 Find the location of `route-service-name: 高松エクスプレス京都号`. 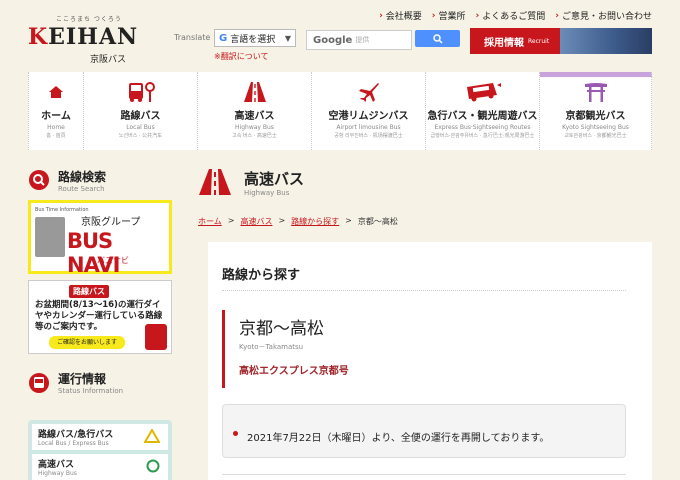

route-service-name: 高松エクスプレス京都号 is located at coordinates (294, 371).